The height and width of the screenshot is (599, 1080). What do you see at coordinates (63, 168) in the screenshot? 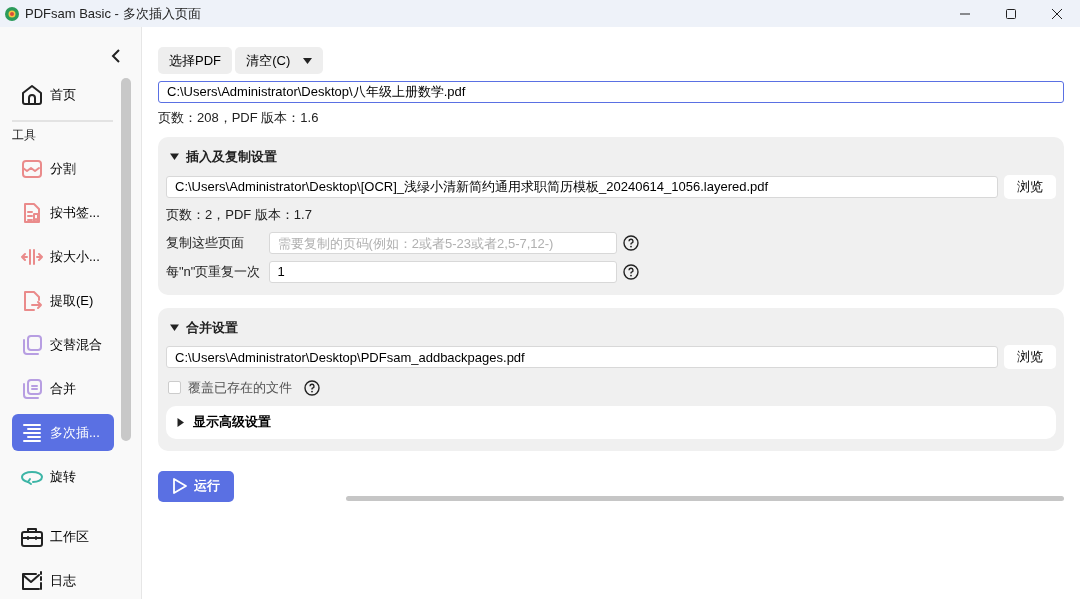
I see `sidebar-item: 分割` at bounding box center [63, 168].